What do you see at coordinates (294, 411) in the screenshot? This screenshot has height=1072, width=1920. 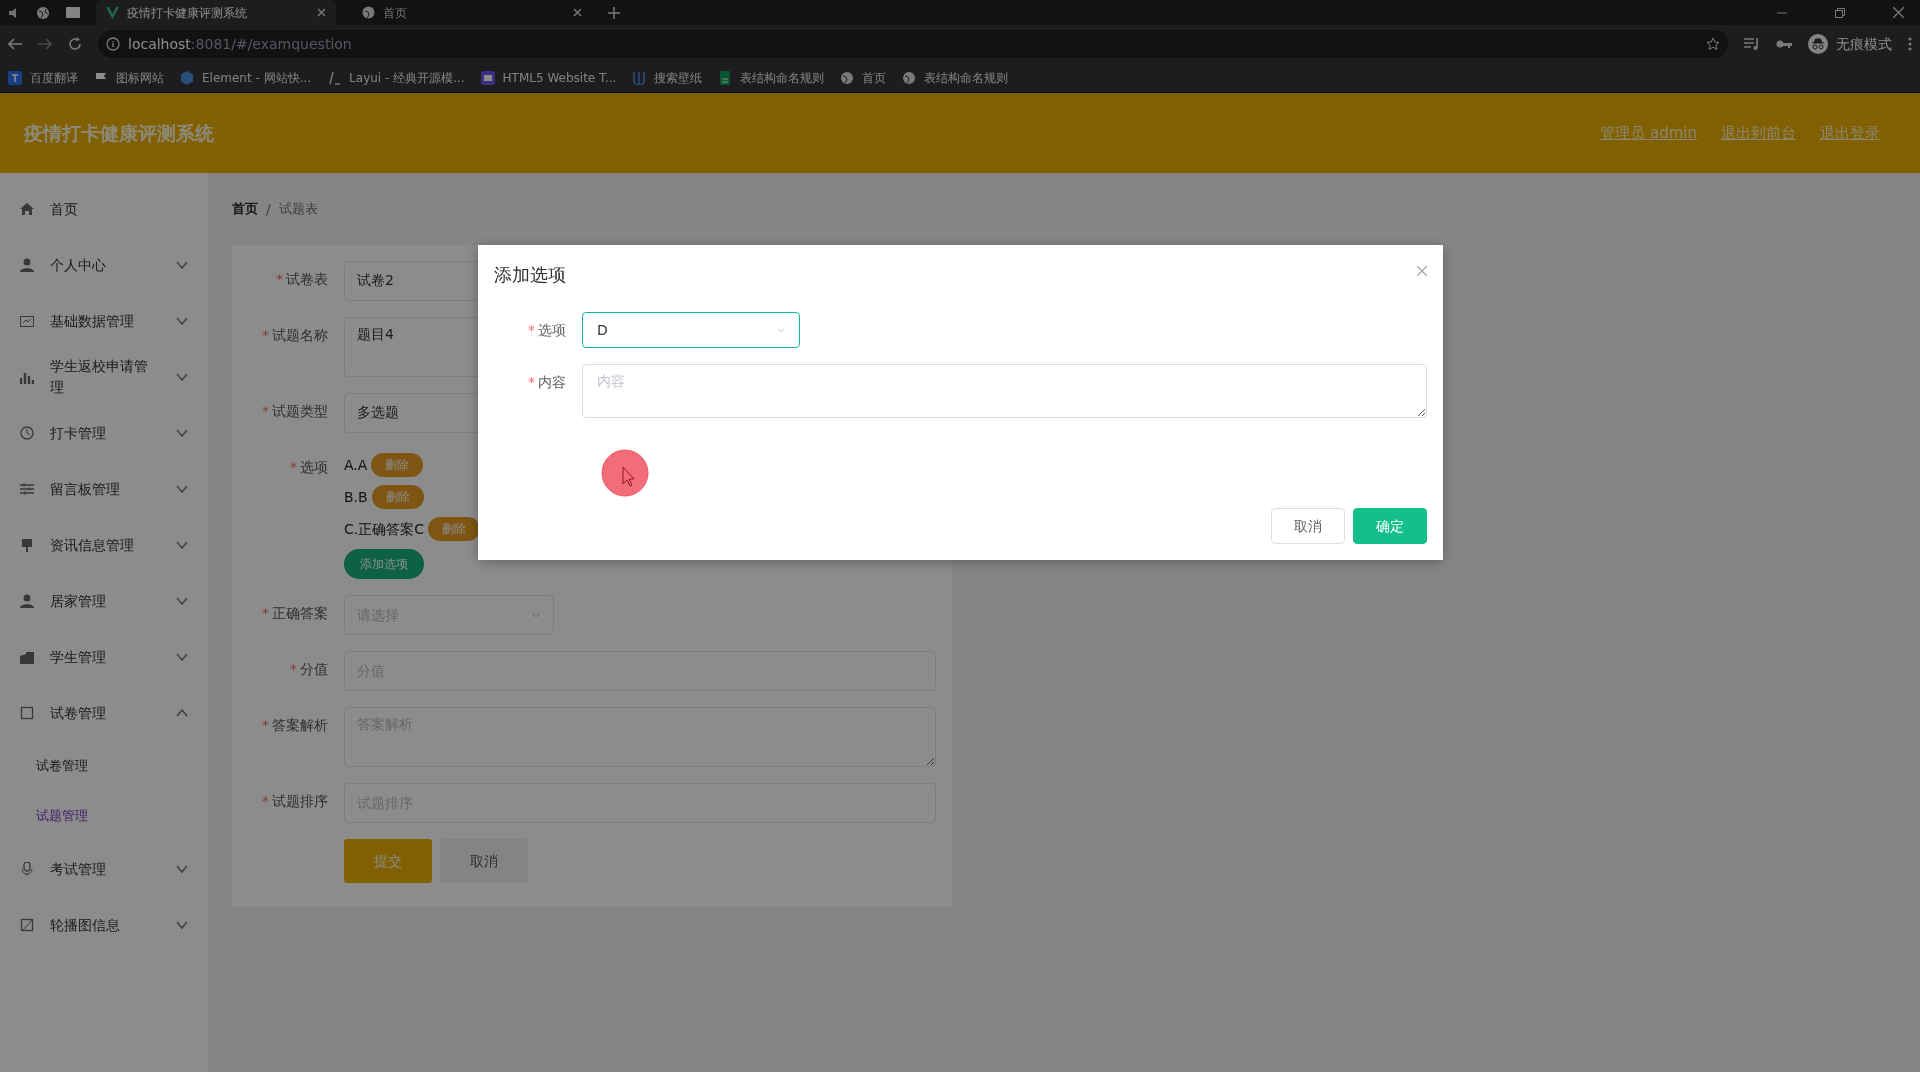 I see `field-label: * 试题类型` at bounding box center [294, 411].